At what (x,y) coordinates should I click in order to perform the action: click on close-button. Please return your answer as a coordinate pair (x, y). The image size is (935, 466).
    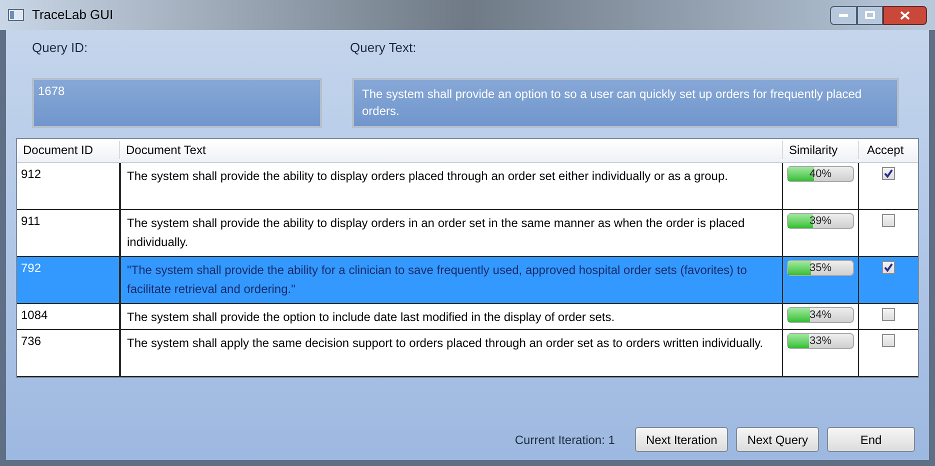
    Looking at the image, I should click on (905, 15).